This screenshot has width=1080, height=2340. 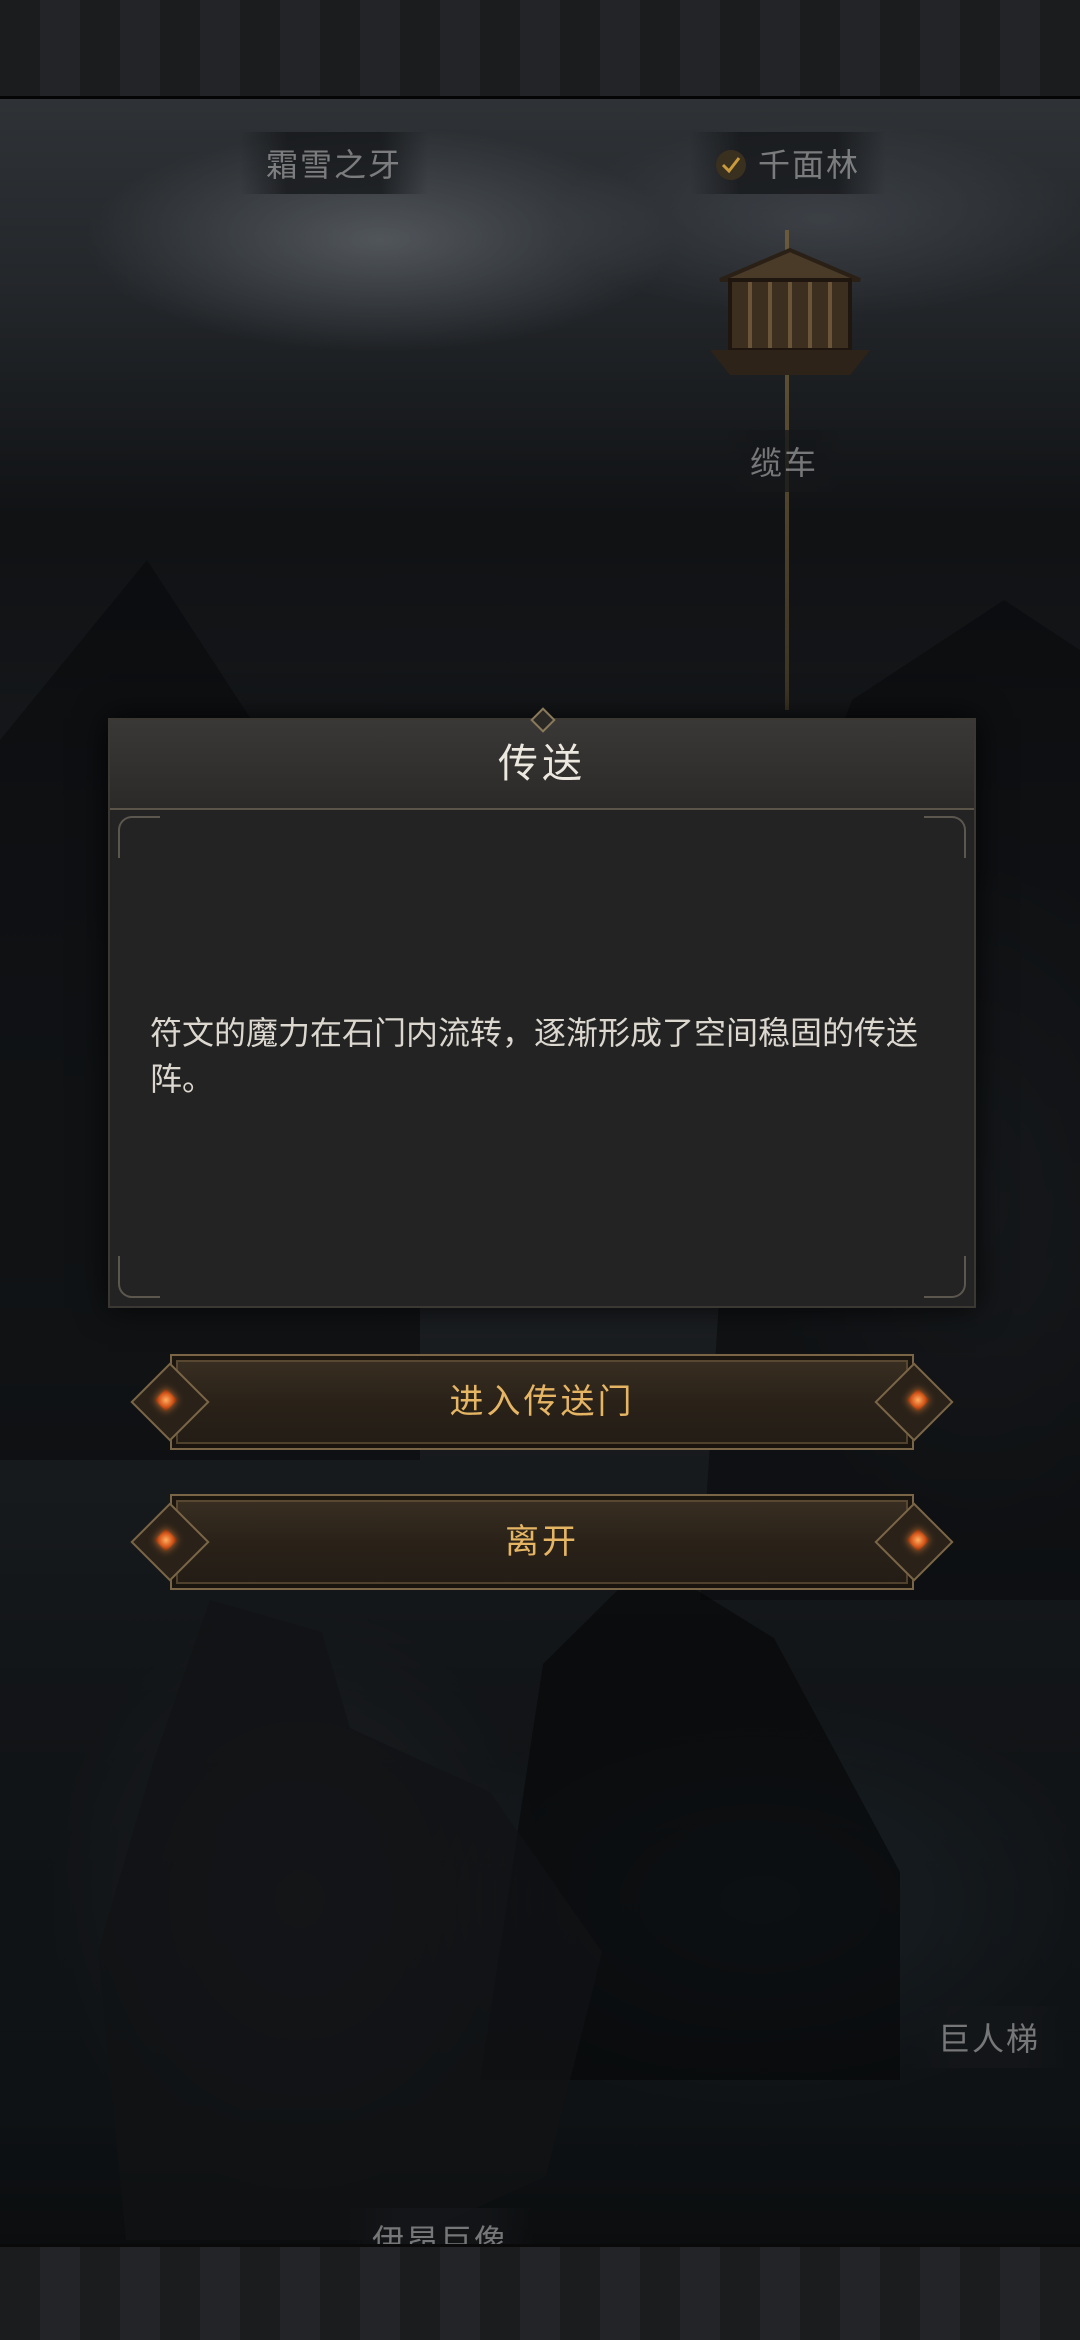 What do you see at coordinates (731, 165) in the screenshot?
I see `check-icon` at bounding box center [731, 165].